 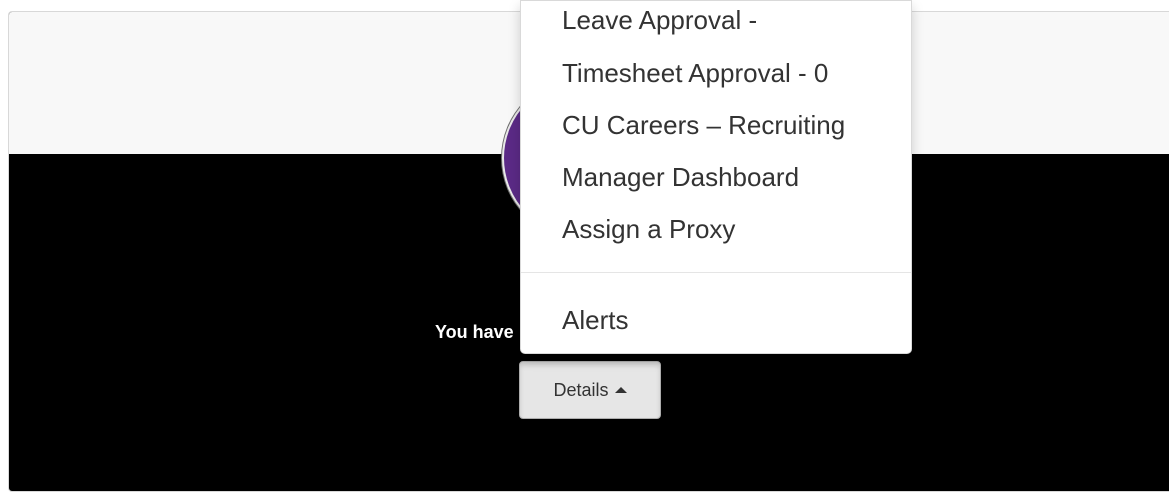 I want to click on menu-item-timesheet-approval: Timesheet Approval - 0, so click(x=695, y=73).